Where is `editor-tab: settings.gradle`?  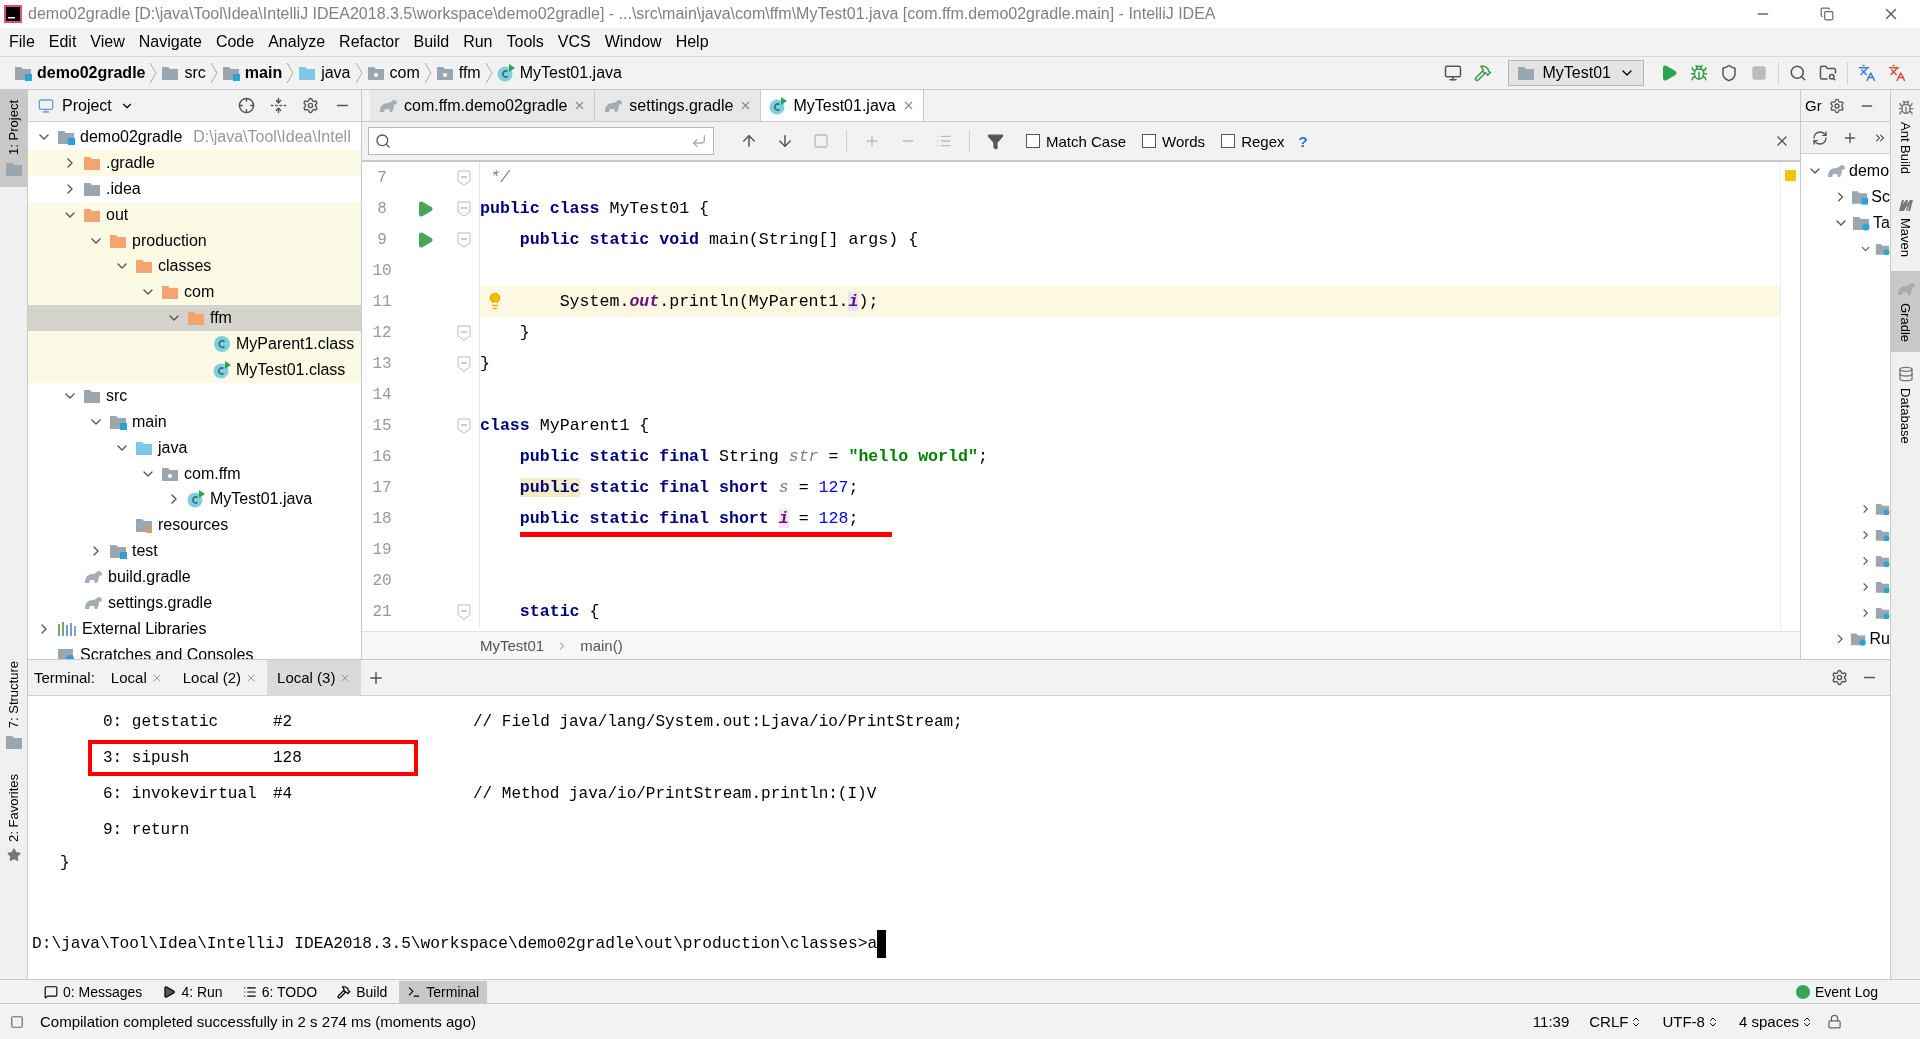 editor-tab: settings.gradle is located at coordinates (678, 105).